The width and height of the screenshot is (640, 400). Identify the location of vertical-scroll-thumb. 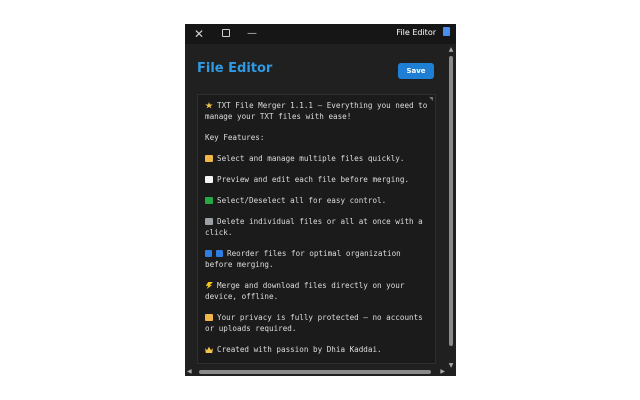
(451, 201).